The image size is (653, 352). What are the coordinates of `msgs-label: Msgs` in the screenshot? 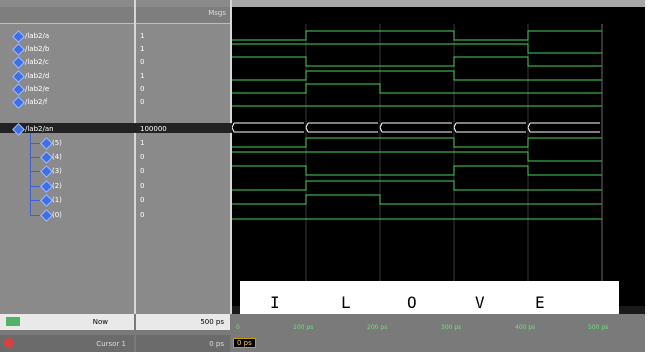 It's located at (217, 13).